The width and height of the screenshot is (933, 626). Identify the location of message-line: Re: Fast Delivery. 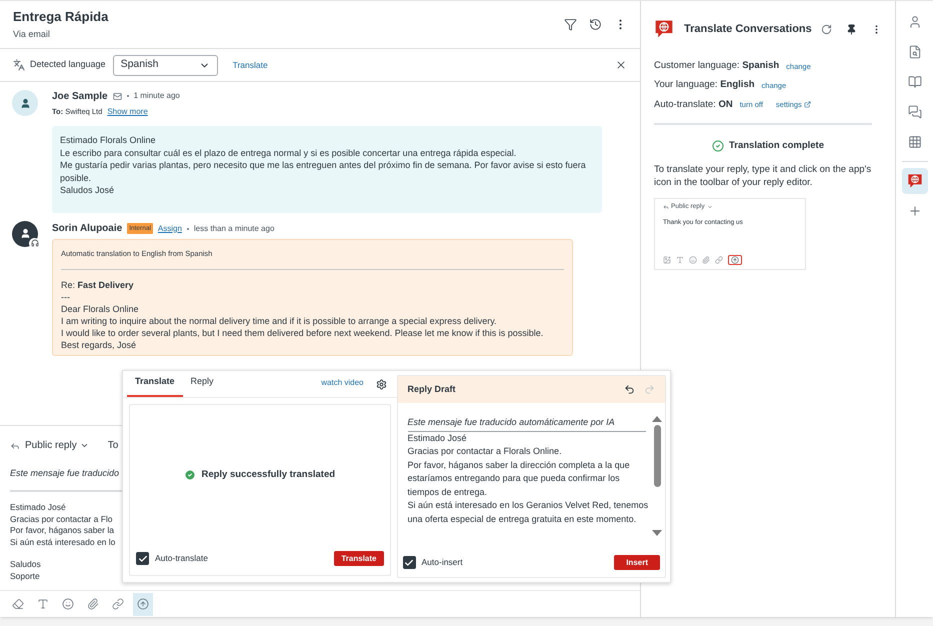
(98, 284).